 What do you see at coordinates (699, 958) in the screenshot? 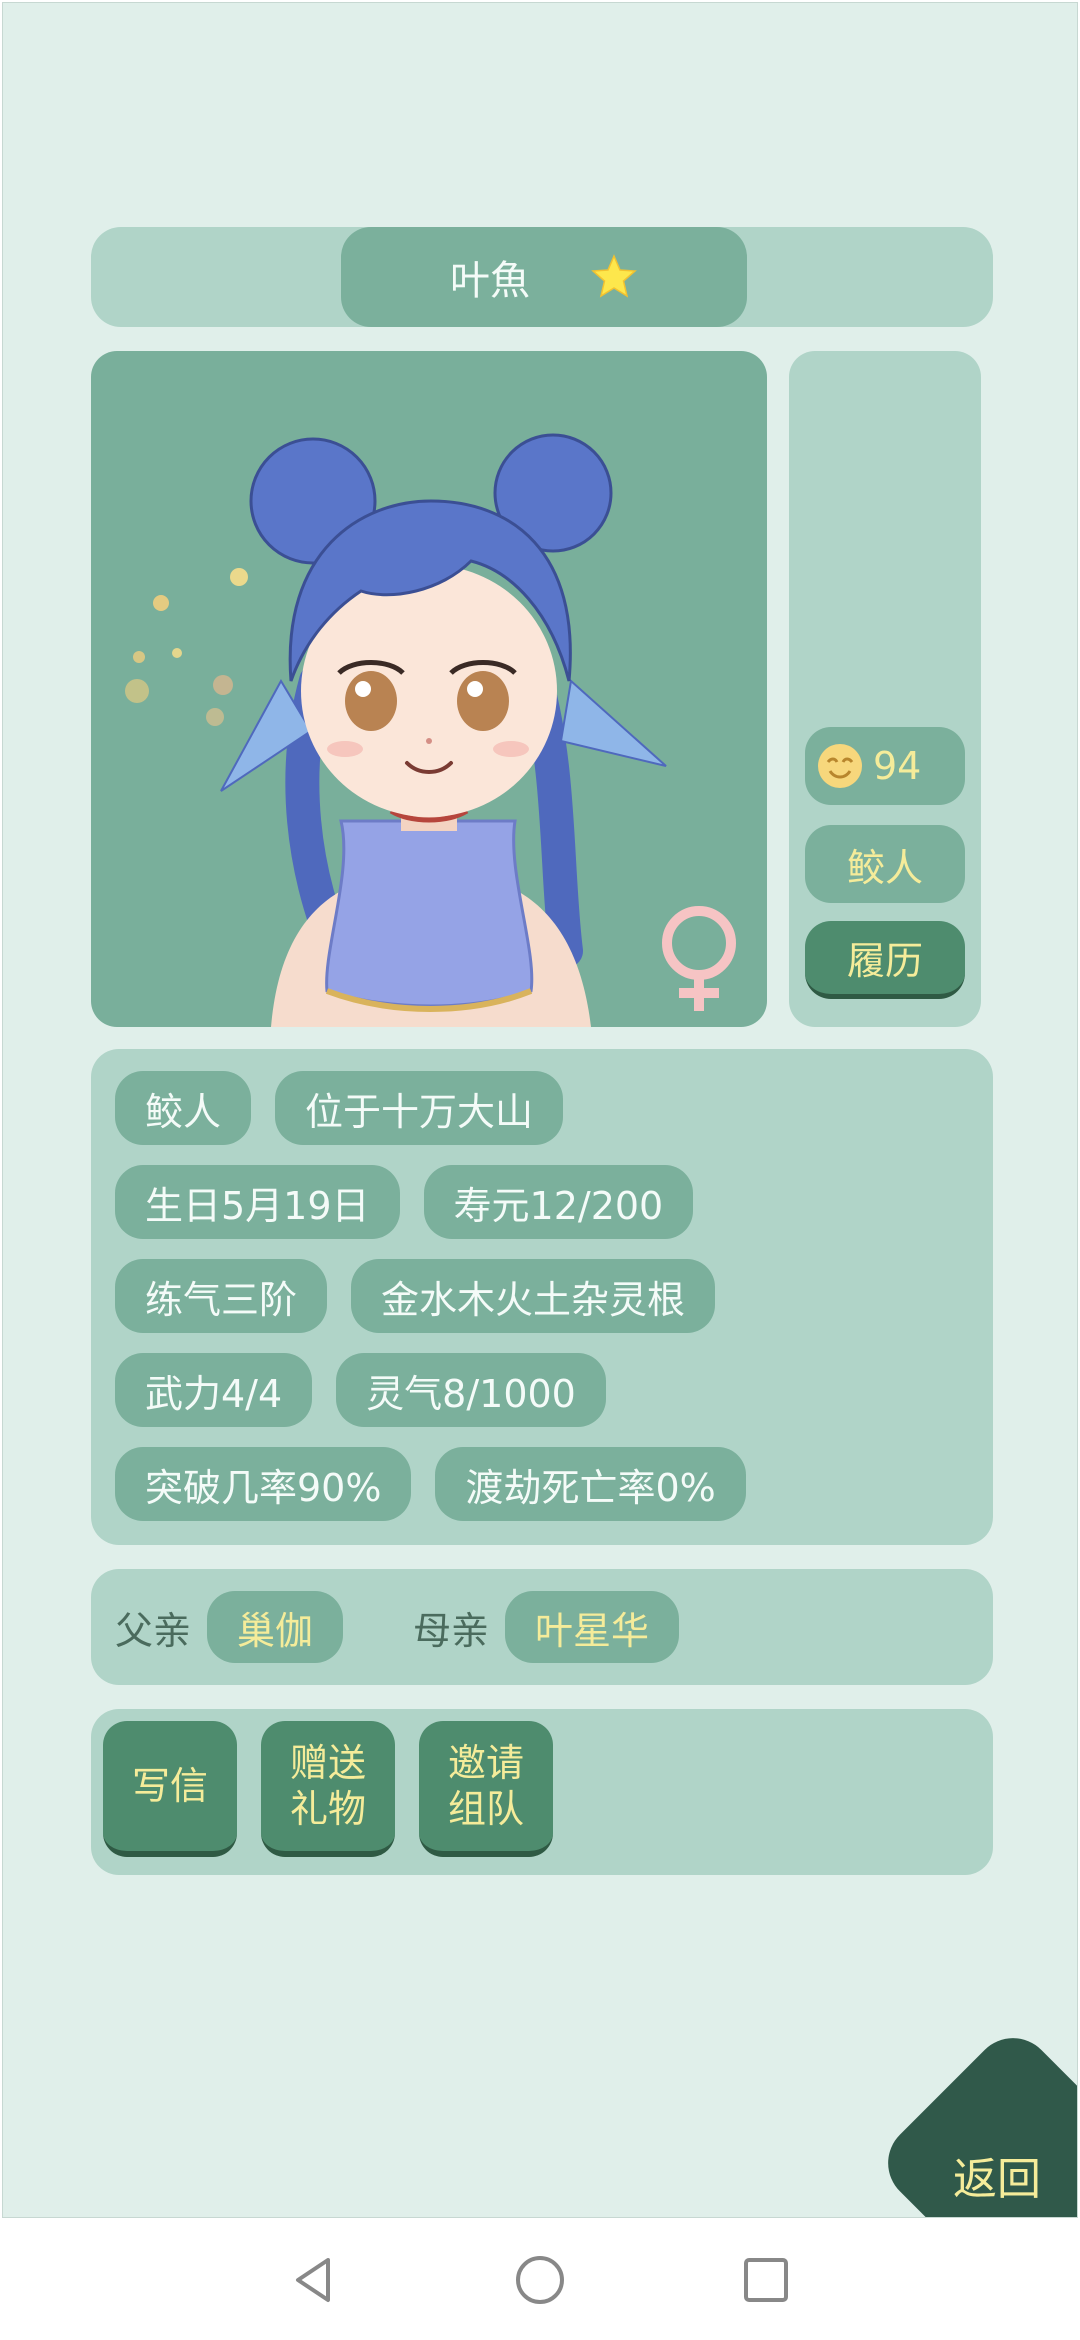
I see `female-symbol-icon` at bounding box center [699, 958].